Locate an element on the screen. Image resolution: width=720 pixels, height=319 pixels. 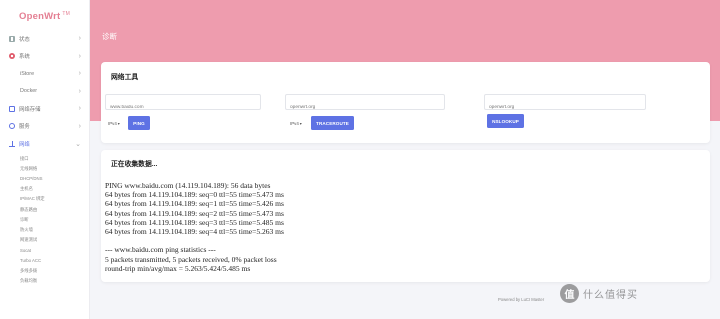
ping-host-input is located at coordinates (183, 107).